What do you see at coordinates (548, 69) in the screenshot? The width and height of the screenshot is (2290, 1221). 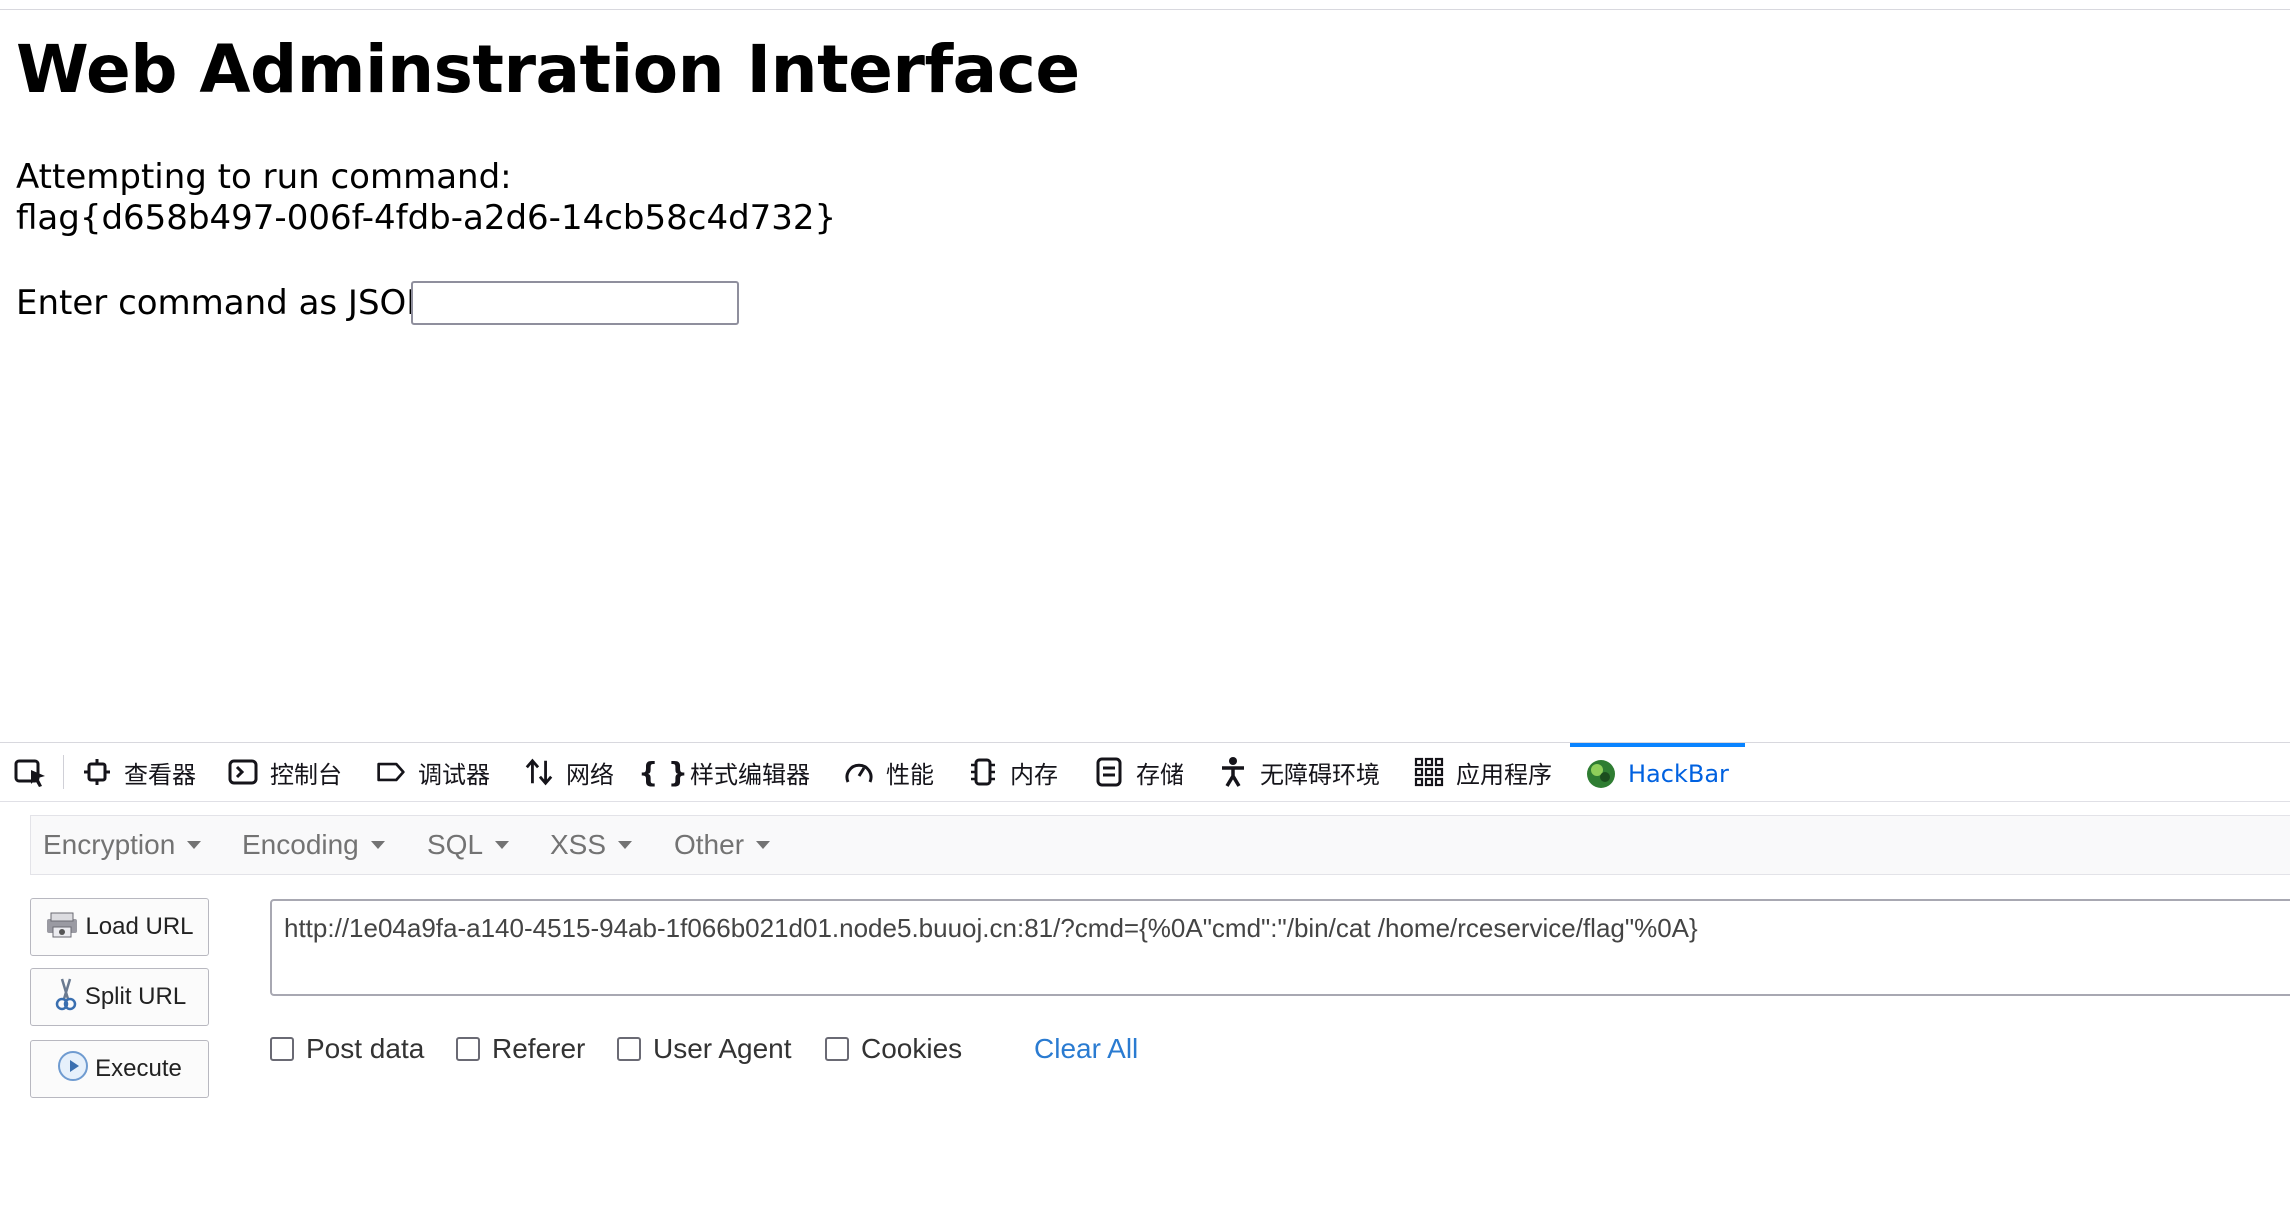 I see `page-title: Web Adminstration Interface` at bounding box center [548, 69].